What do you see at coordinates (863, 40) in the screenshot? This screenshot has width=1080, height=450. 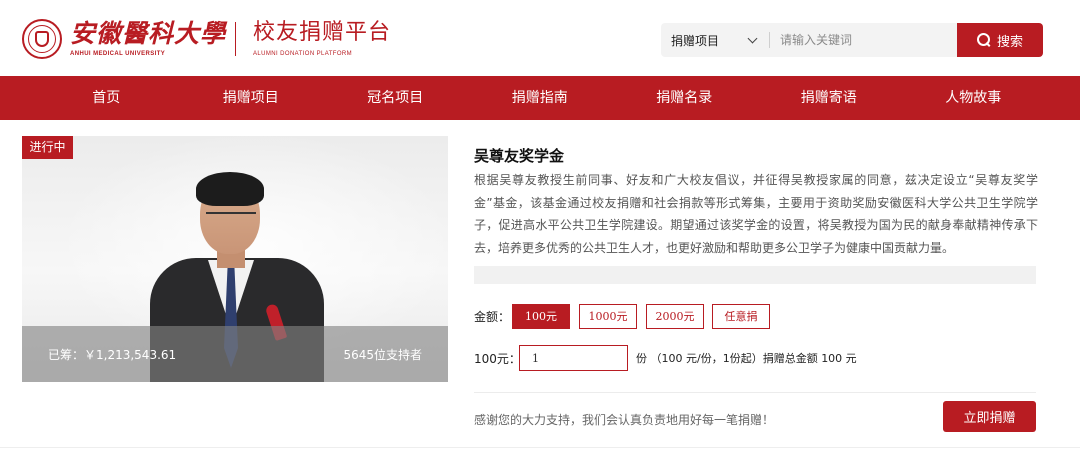 I see `search-input` at bounding box center [863, 40].